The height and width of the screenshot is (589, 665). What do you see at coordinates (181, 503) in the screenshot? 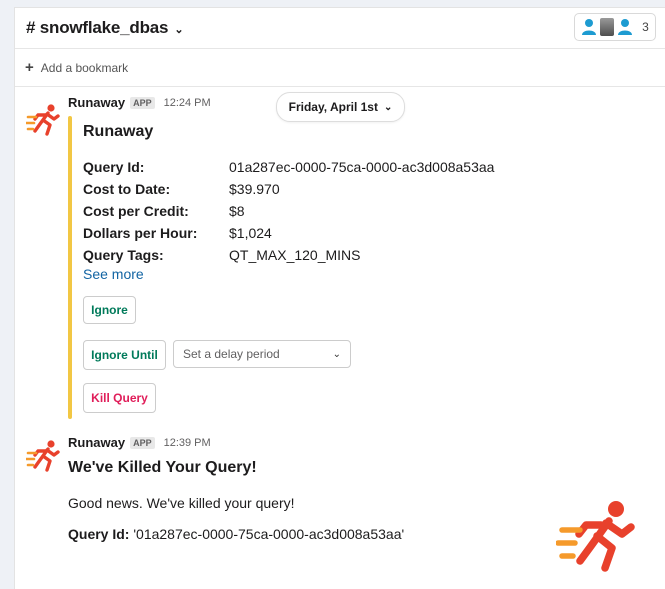
I see `message-text: Good news. We've killed your query!` at bounding box center [181, 503].